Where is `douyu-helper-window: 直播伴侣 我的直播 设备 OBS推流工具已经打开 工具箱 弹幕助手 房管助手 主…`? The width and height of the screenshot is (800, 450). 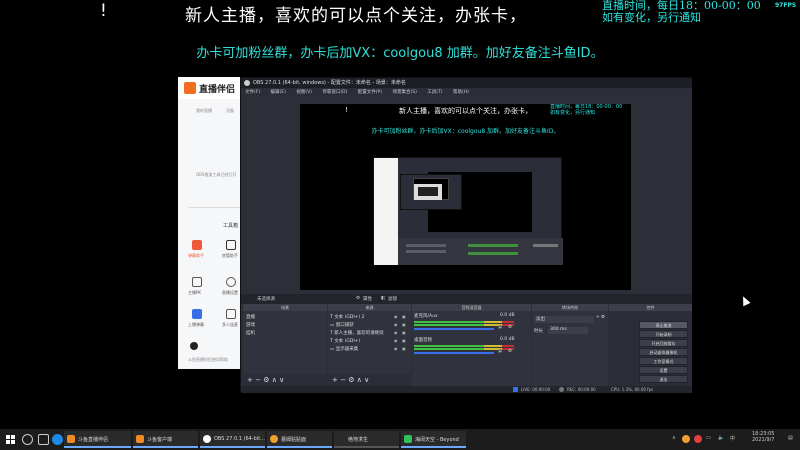 douyu-helper-window: 直播伴侣 我的直播 设备 OBS推流工具已经打开 工具箱 弹幕助手 房管助手 主… is located at coordinates (212, 223).